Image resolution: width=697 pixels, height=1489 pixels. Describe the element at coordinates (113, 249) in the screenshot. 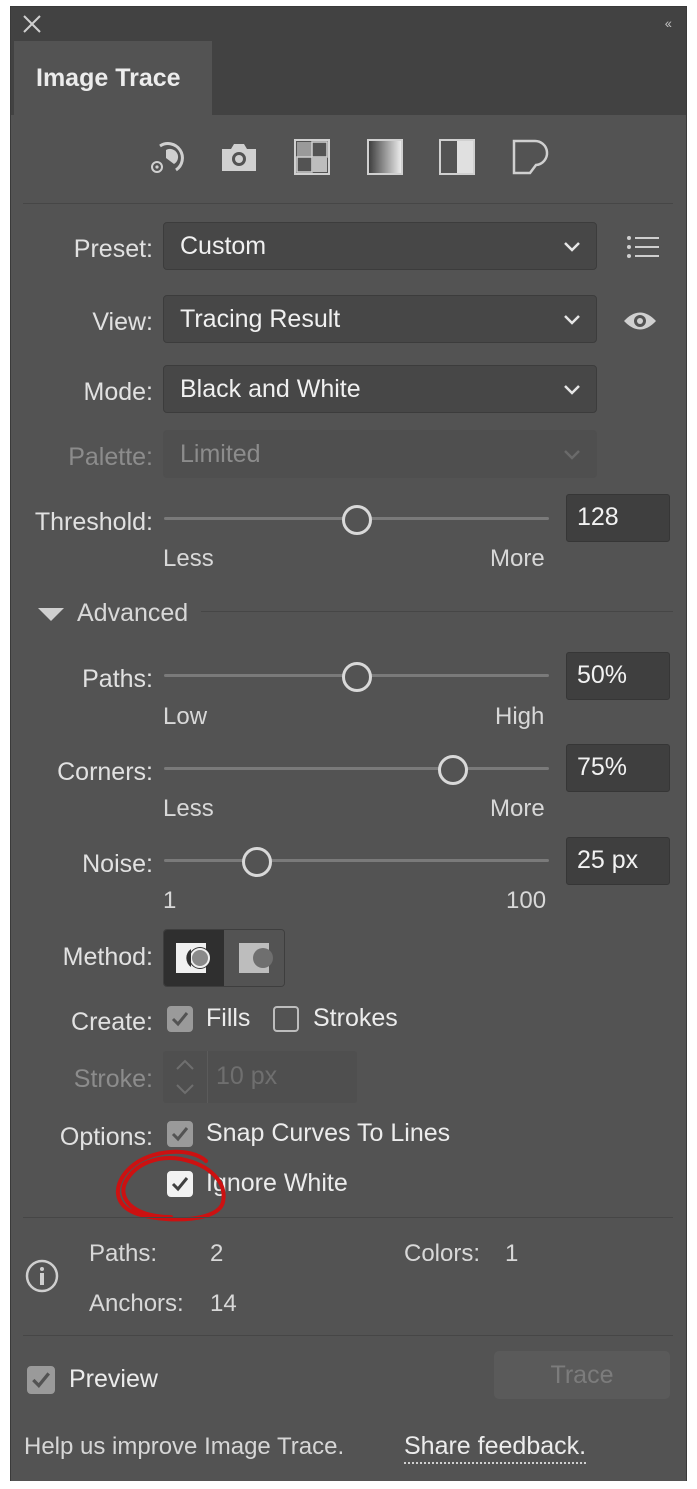

I see `preset-label: Preset:` at that location.